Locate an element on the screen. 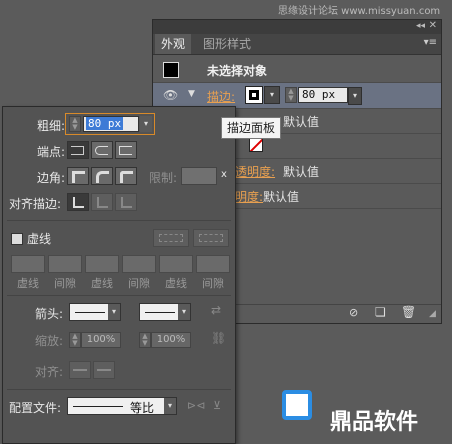  limit-label: 限制: is located at coordinates (163, 178).